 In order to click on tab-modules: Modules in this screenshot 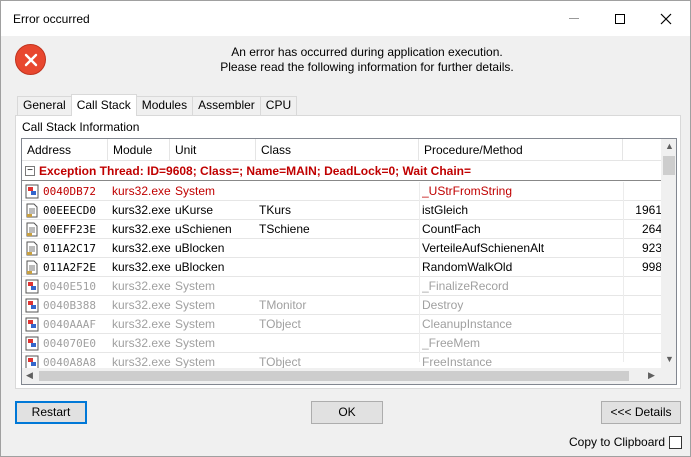, I will do `click(164, 106)`.